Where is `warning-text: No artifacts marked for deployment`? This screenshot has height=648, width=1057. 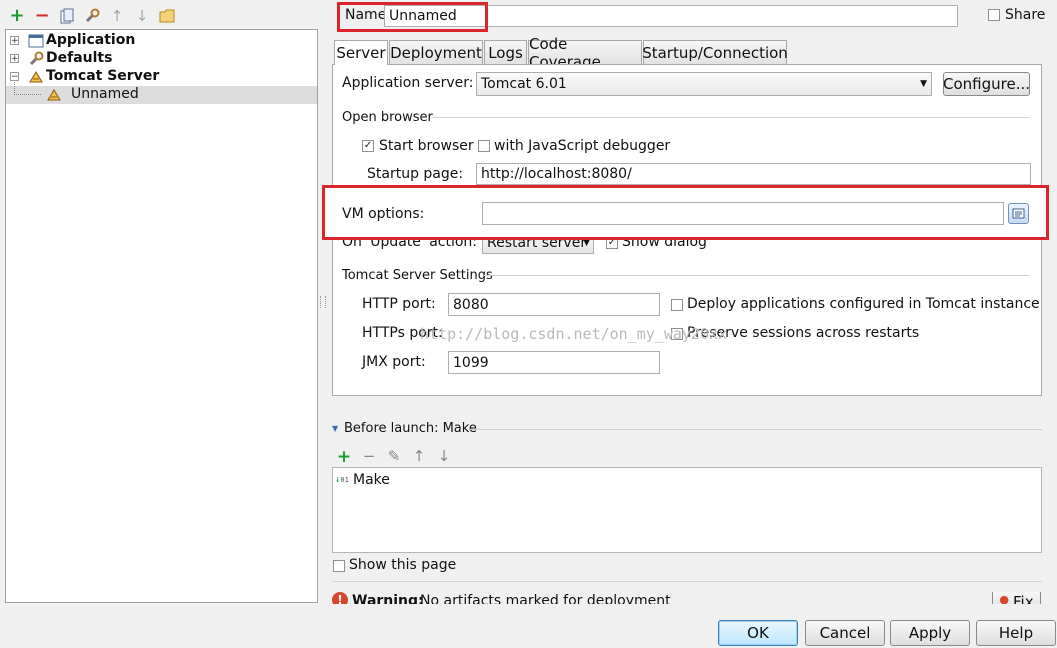 warning-text: No artifacts marked for deployment is located at coordinates (545, 598).